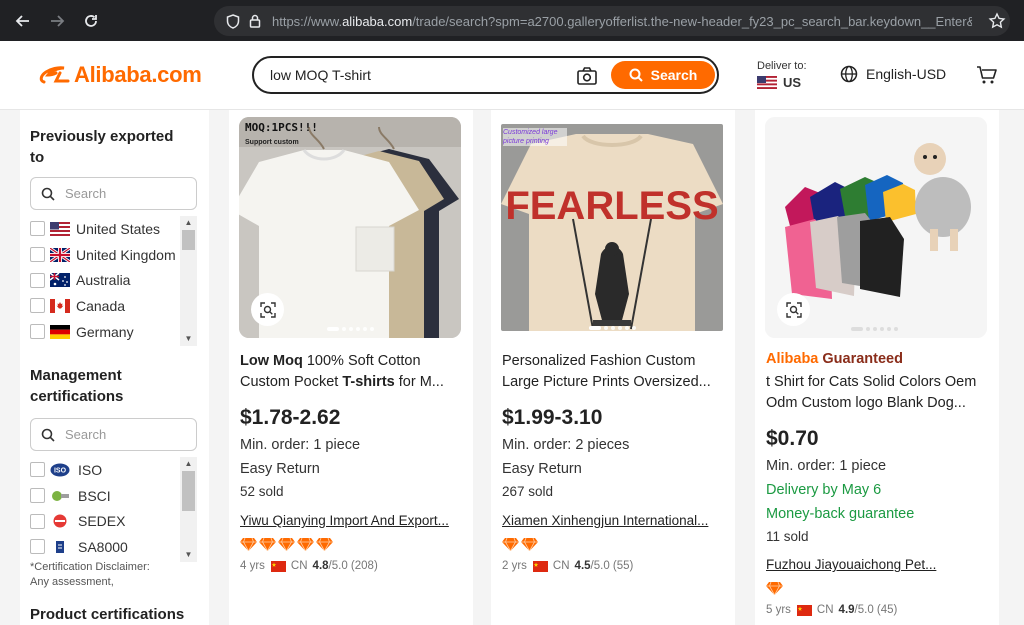 The width and height of the screenshot is (1024, 625). I want to click on globe-icon, so click(849, 74).